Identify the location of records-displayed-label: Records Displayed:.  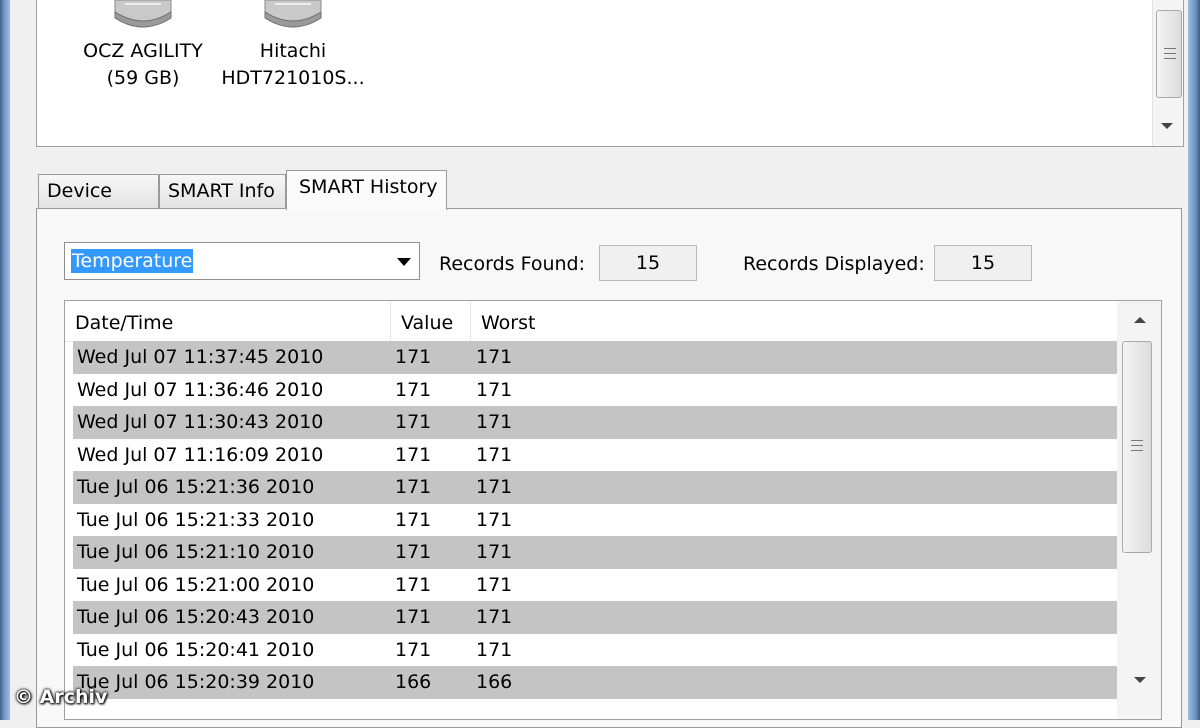
(834, 264).